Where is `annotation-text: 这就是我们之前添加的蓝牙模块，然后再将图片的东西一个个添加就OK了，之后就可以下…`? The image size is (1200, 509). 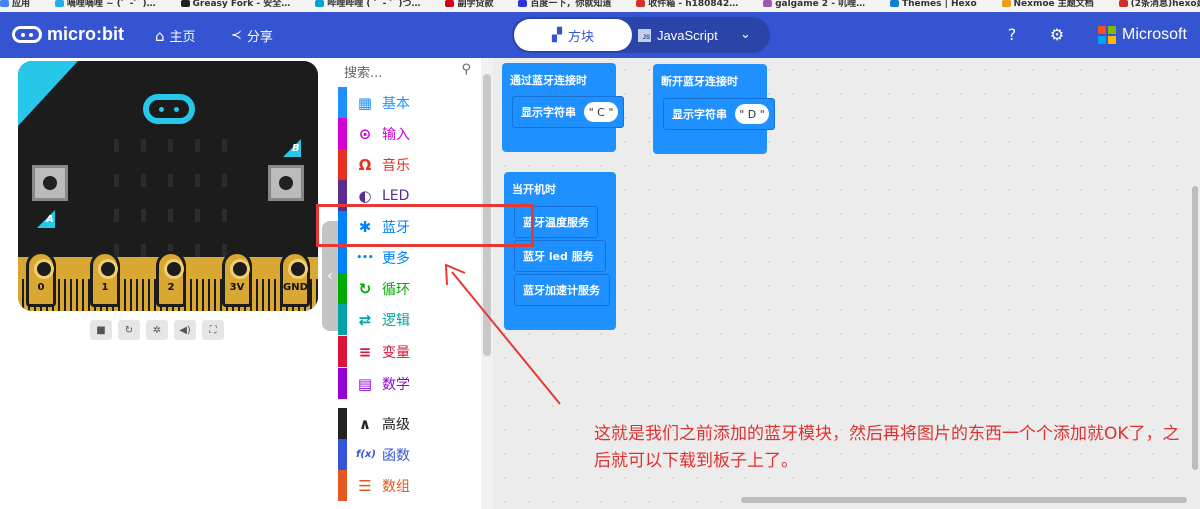 annotation-text: 这就是我们之前添加的蓝牙模块，然后再将图片的东西一个个添加就OK了，之后就可以下… is located at coordinates (887, 447).